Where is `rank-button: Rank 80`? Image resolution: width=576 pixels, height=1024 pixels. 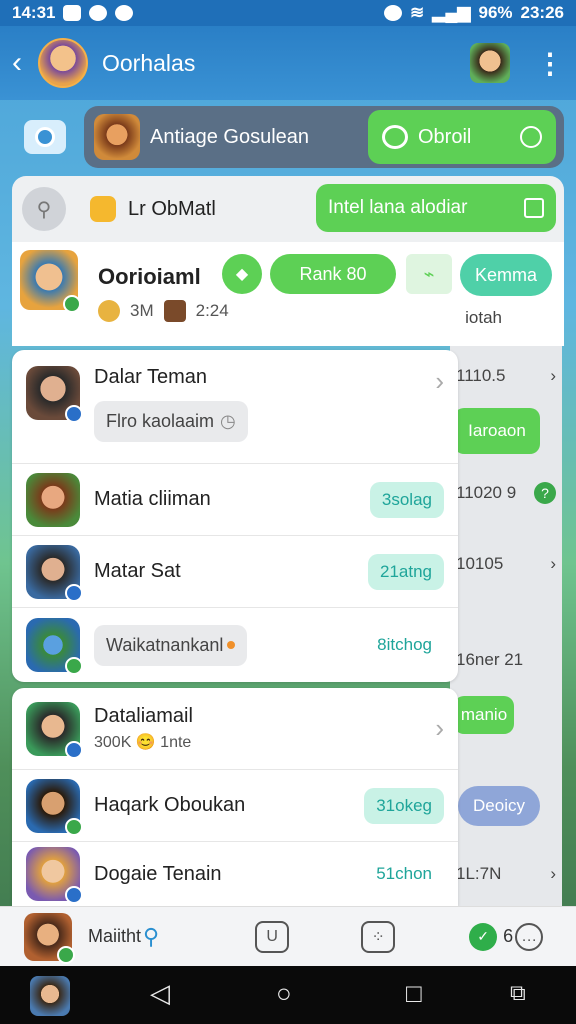 rank-button: Rank 80 is located at coordinates (333, 274).